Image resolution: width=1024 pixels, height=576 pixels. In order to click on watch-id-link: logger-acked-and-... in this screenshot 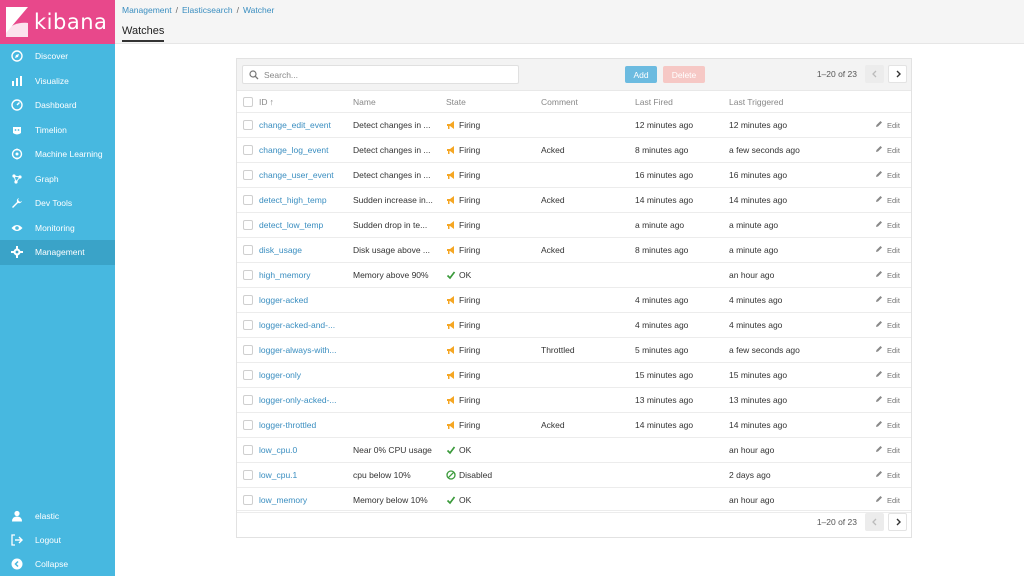, I will do `click(297, 325)`.